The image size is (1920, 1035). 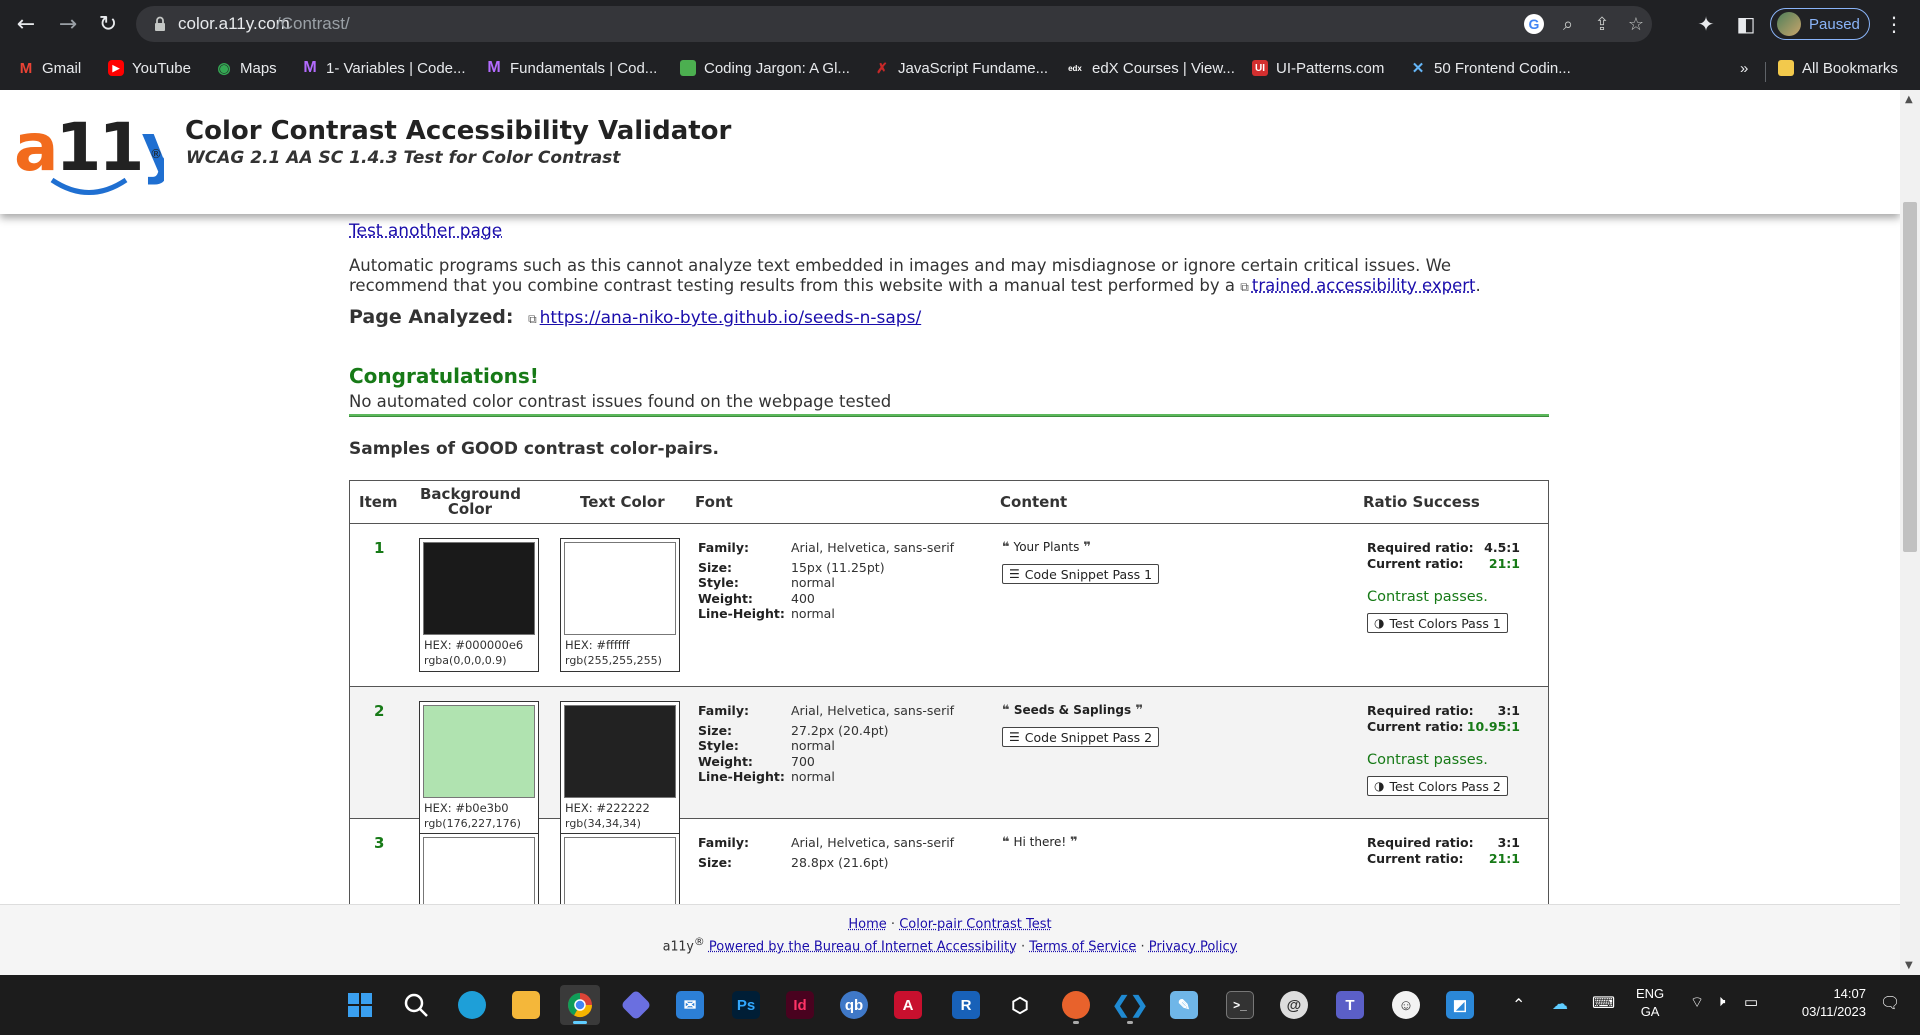 I want to click on star-icon: ☆, so click(x=1636, y=24).